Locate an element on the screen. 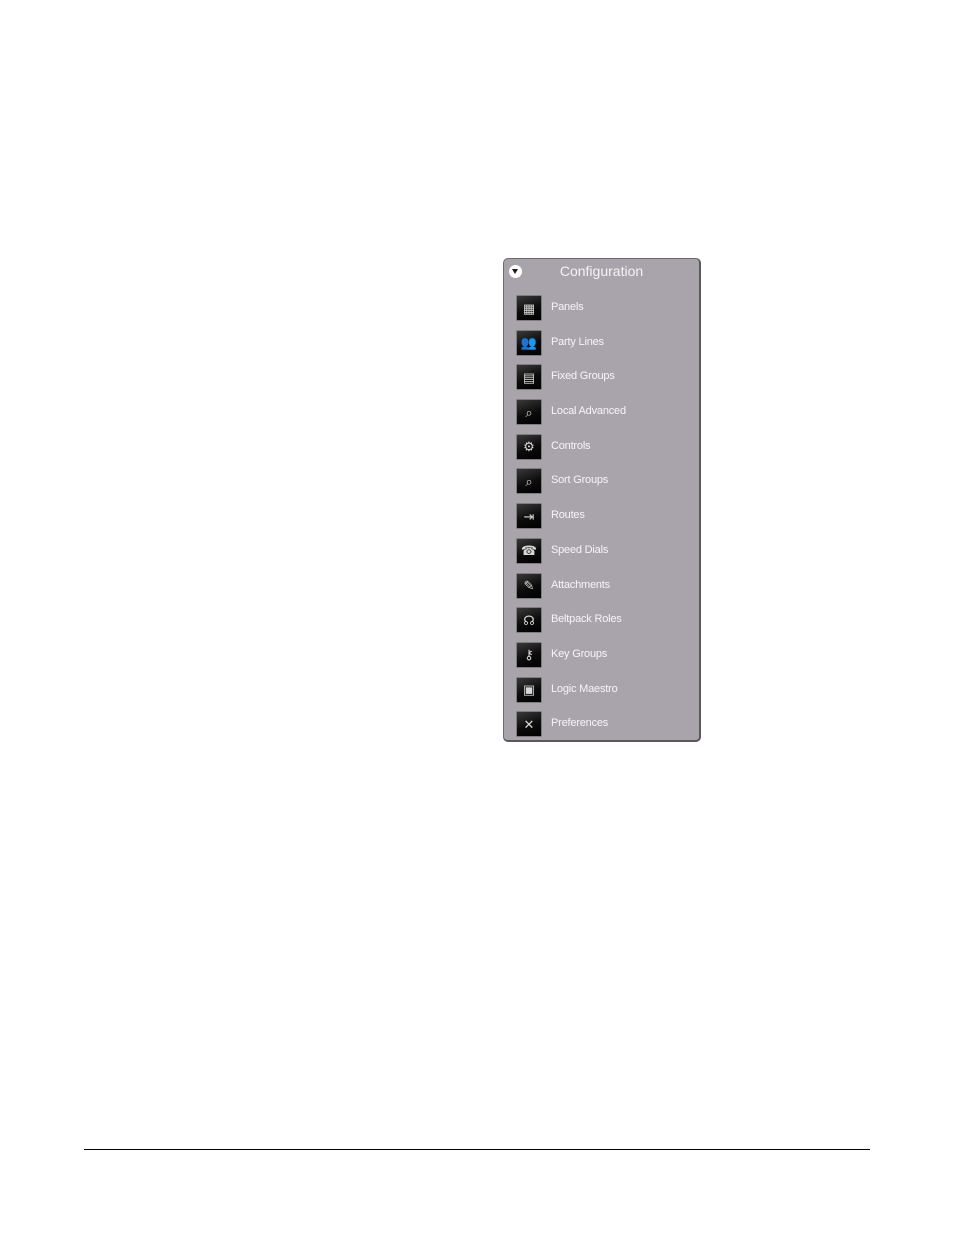  menu-item-label: Local Advanced is located at coordinates (588, 411).